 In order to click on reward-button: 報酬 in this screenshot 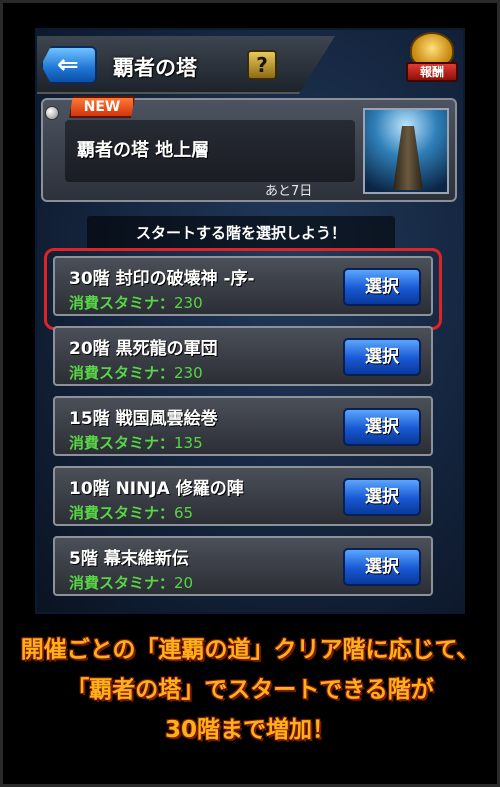, I will do `click(432, 60)`.